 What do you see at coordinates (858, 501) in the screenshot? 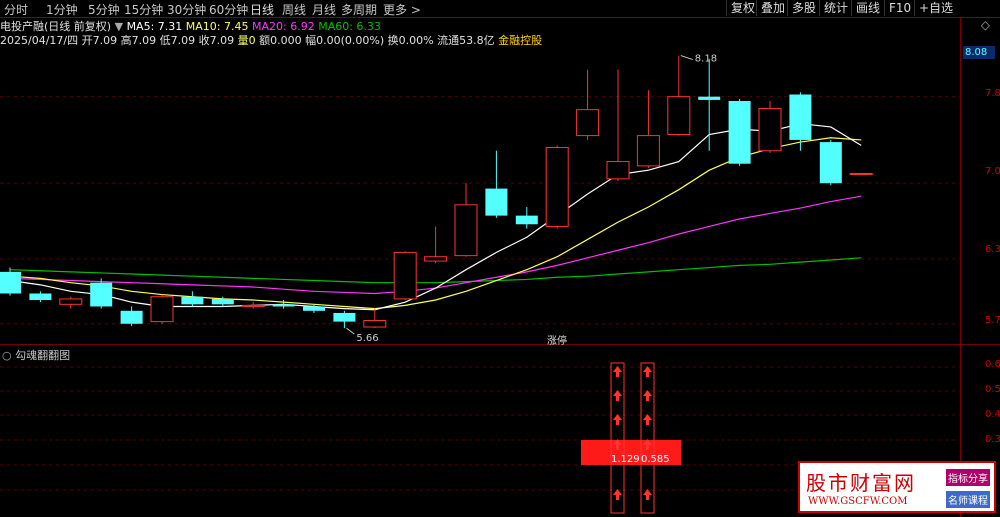
I see `watermark-url: WWW.GSCFW.COM` at bounding box center [858, 501].